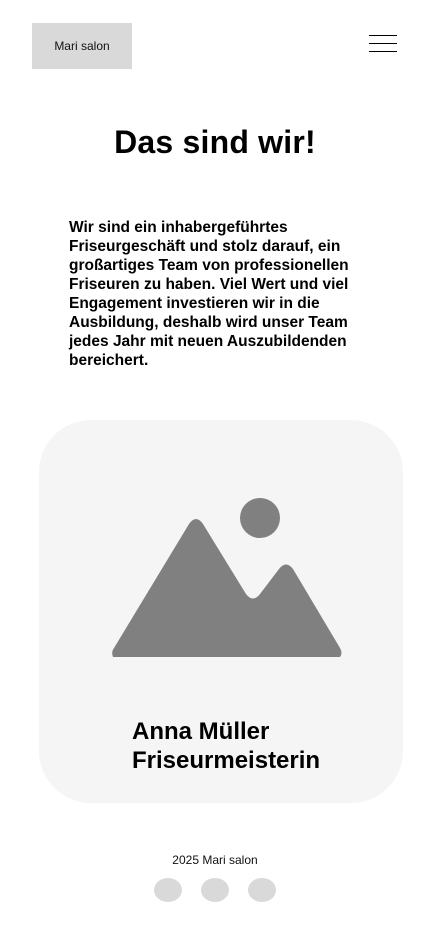 The width and height of the screenshot is (430, 932). I want to click on logo: Mari salon, so click(82, 46).